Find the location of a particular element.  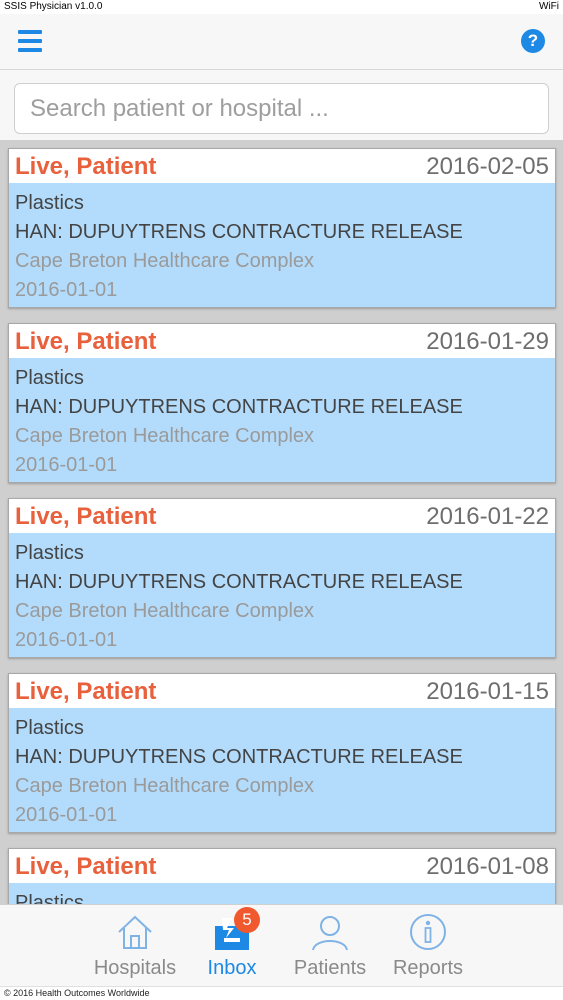

nav-bar: ? is located at coordinates (281, 42).